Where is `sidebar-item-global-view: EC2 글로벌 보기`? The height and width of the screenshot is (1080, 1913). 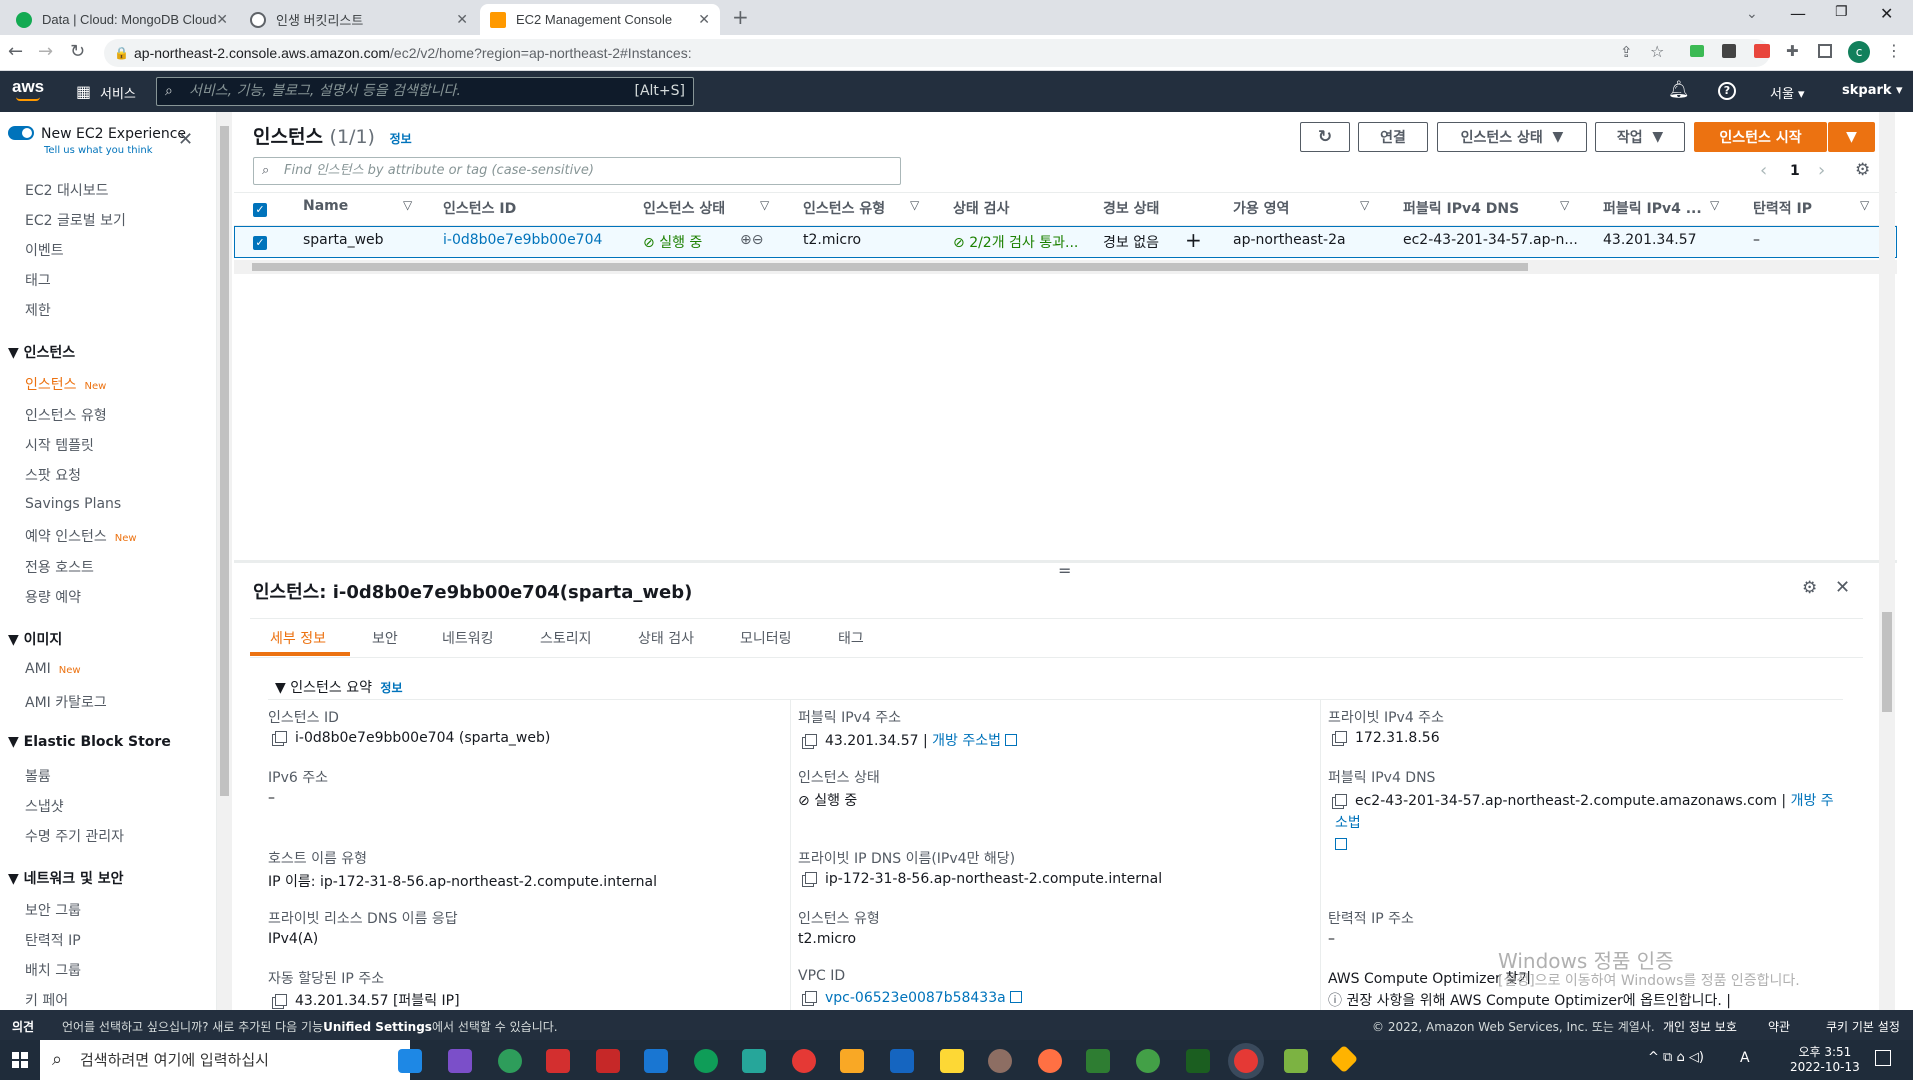
sidebar-item-global-view: EC2 글로벌 보기 is located at coordinates (75, 220).